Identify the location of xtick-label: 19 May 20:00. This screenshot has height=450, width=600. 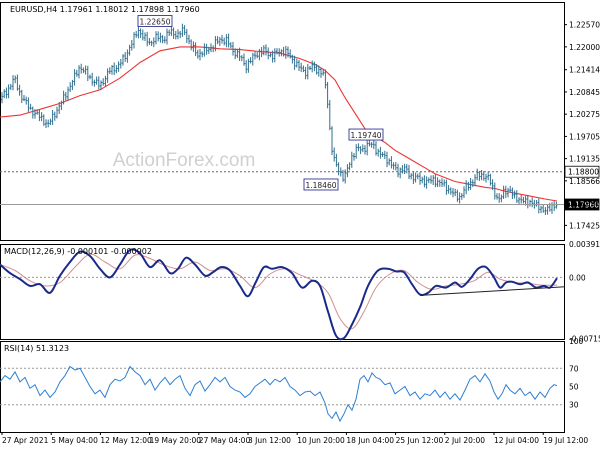
(176, 440).